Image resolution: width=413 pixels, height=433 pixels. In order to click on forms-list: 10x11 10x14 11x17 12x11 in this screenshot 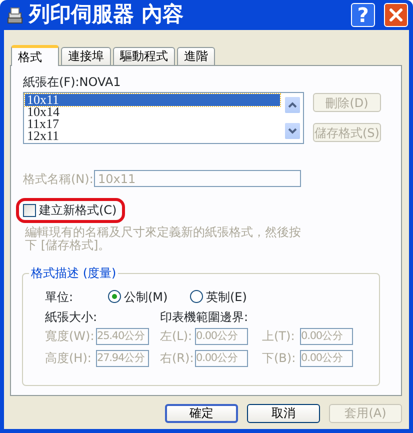, I will do `click(163, 118)`.